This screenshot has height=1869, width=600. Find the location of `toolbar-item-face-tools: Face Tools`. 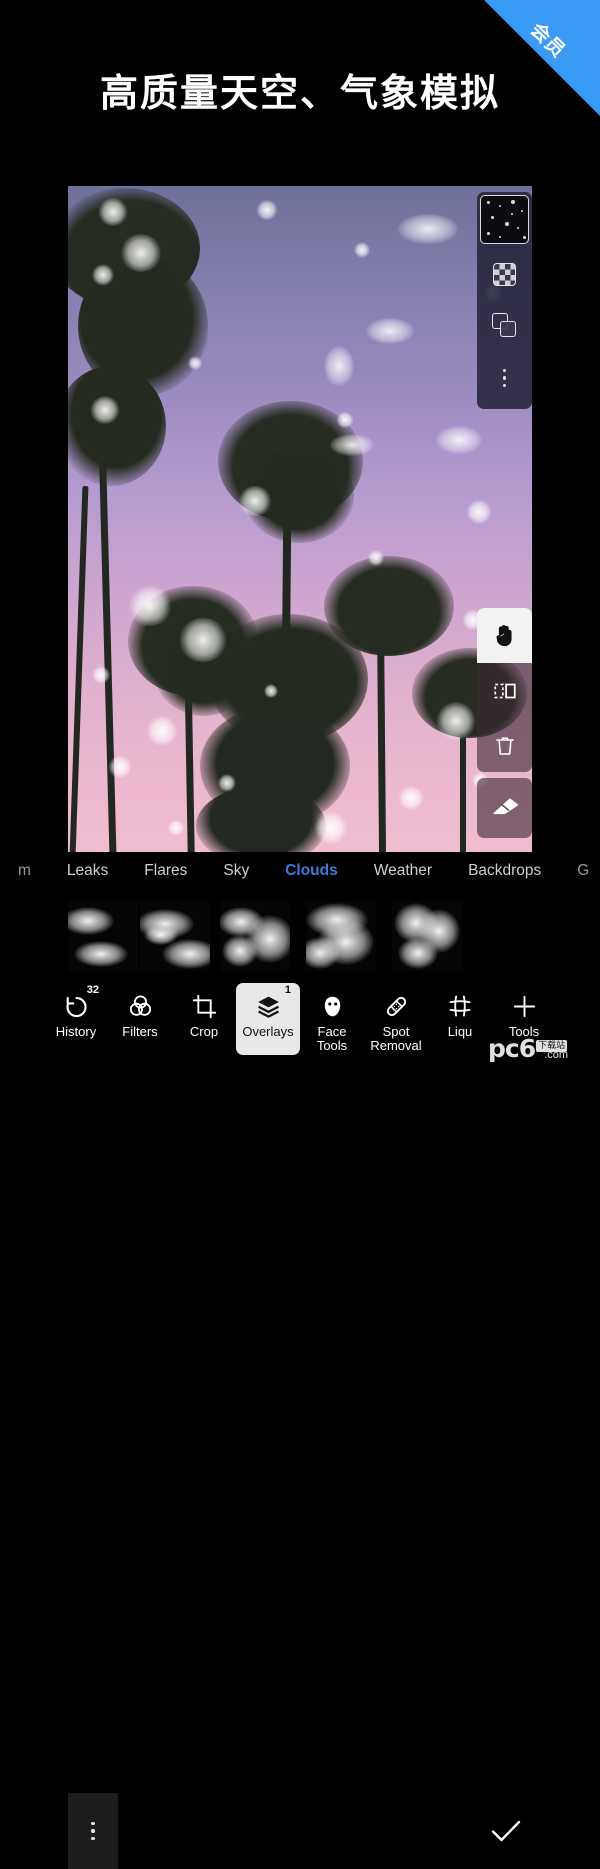

toolbar-item-face-tools: Face Tools is located at coordinates (332, 1019).